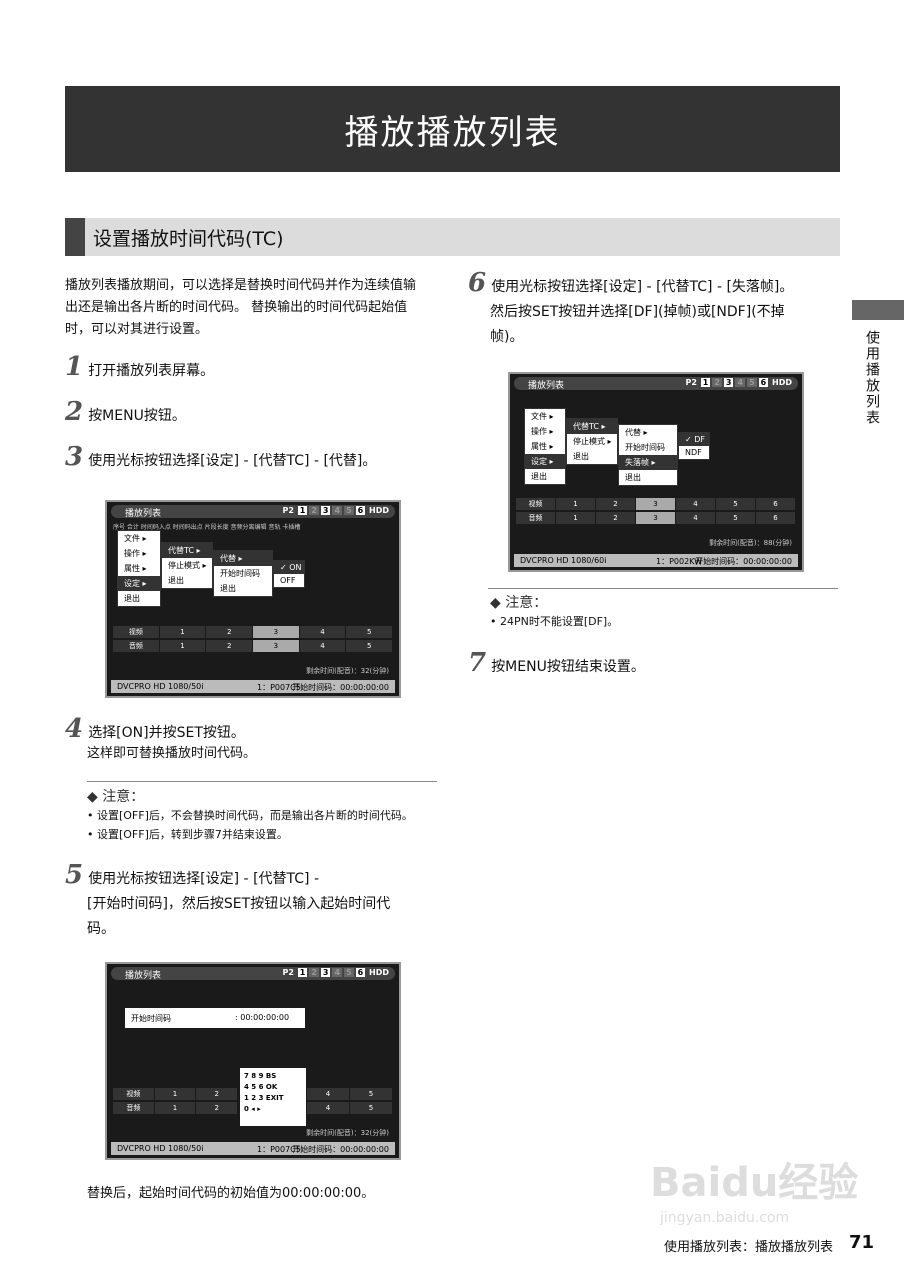 This screenshot has width=904, height=1280. Describe the element at coordinates (289, 567) in the screenshot. I see `menu-item-on: ✓ ON` at that location.